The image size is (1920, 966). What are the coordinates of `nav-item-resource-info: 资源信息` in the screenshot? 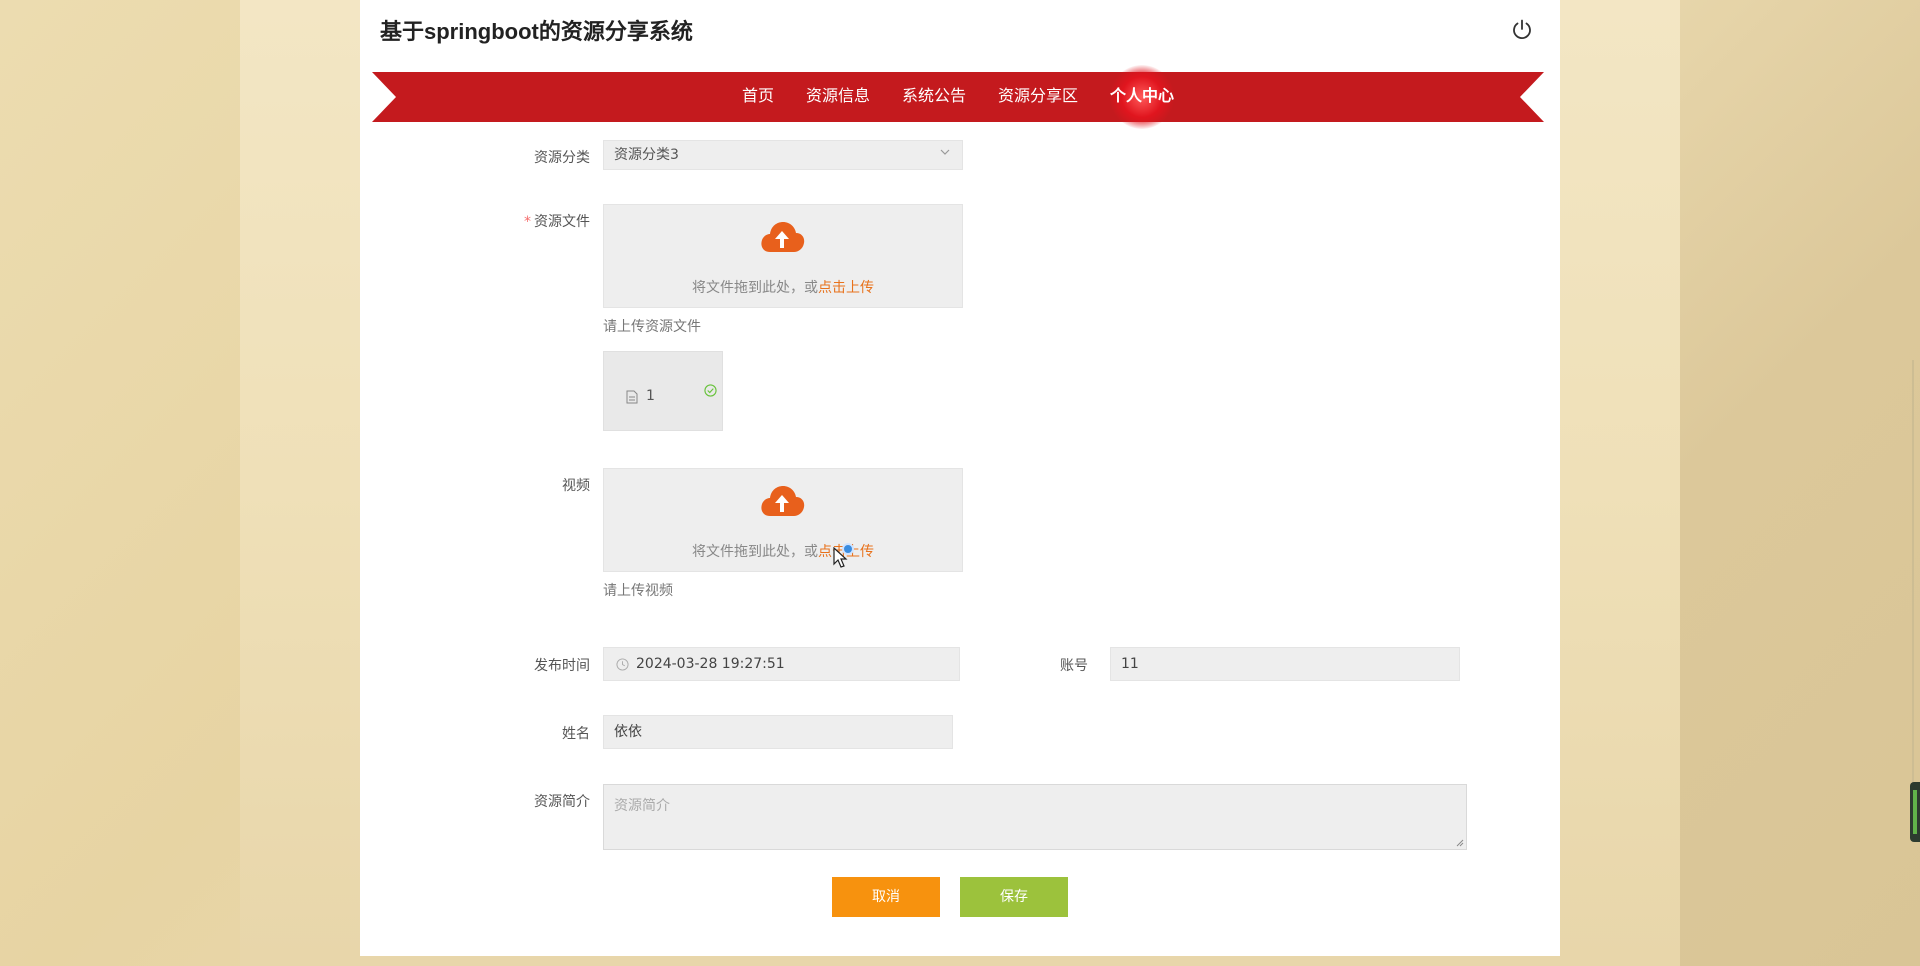 It's located at (838, 97).